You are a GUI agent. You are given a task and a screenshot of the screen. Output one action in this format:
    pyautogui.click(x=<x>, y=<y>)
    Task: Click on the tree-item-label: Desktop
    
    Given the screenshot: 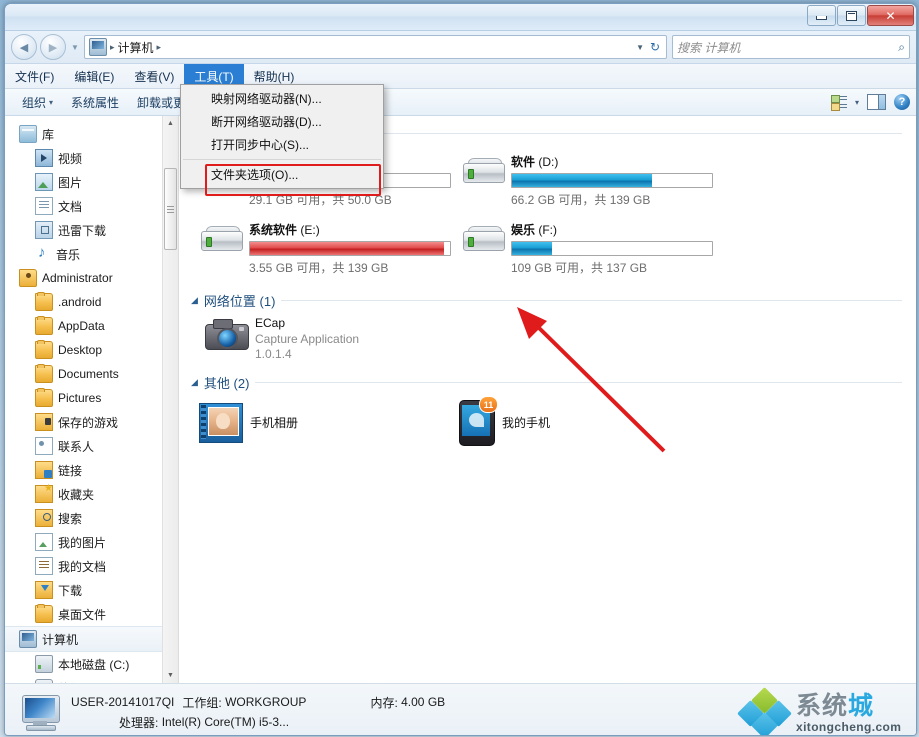 What is the action you would take?
    pyautogui.click(x=80, y=350)
    